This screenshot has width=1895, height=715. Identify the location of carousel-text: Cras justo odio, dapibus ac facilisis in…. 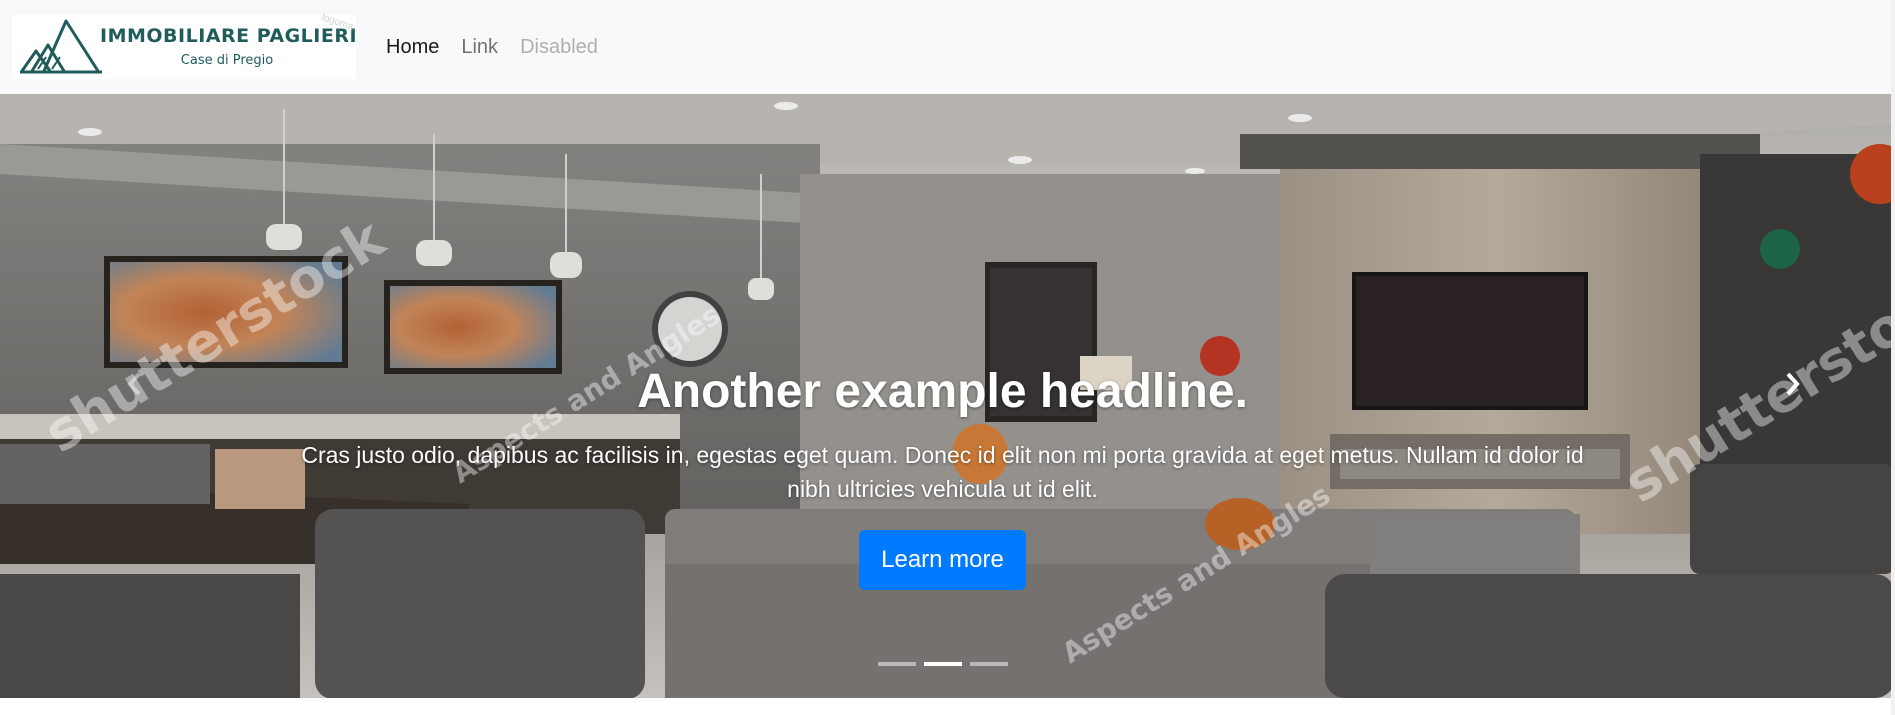
(942, 472).